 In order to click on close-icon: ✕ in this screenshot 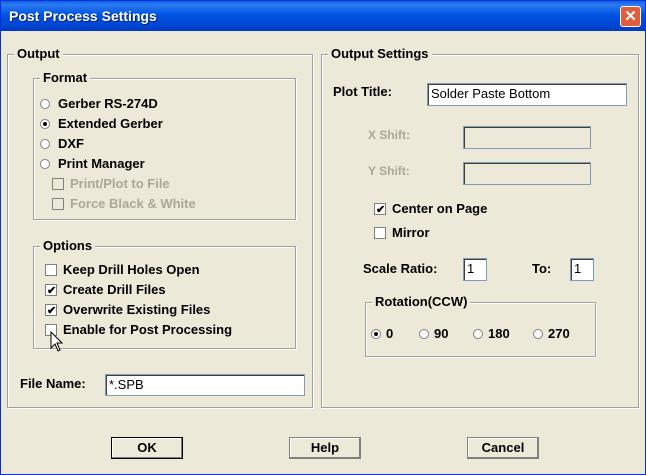, I will do `click(630, 16)`.